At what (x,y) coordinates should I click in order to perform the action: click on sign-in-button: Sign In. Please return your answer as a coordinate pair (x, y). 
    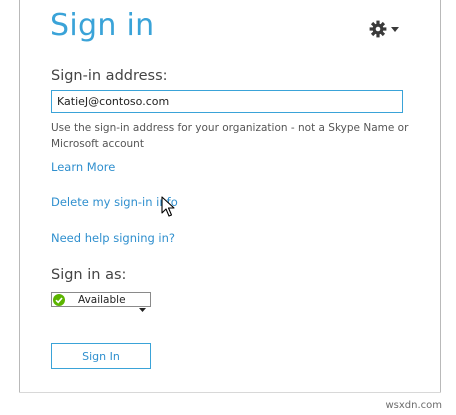
    Looking at the image, I should click on (101, 356).